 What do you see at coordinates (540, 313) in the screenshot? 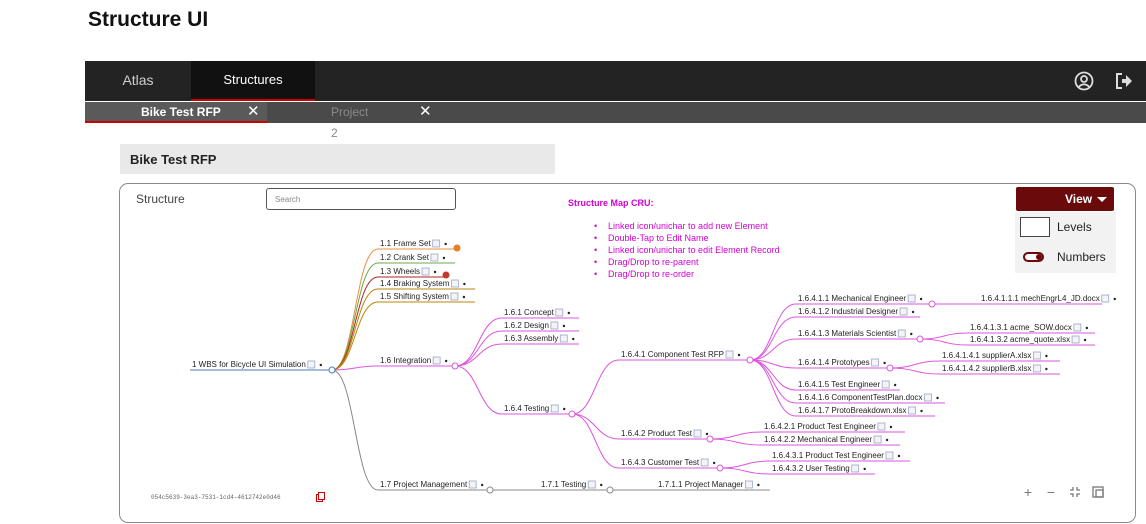
I see `tree-node: 1.6.1 Concept` at bounding box center [540, 313].